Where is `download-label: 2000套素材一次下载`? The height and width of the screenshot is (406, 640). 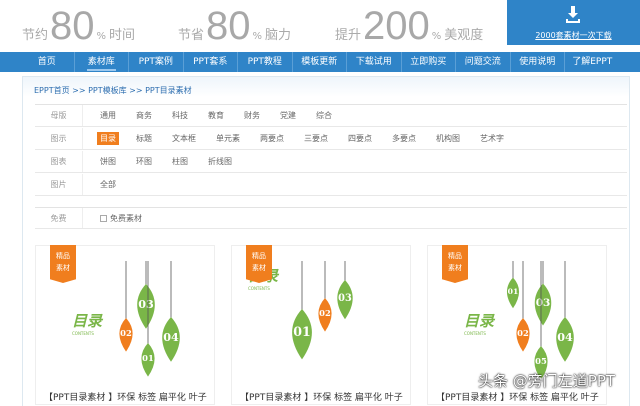
download-label: 2000套素材一次下载 is located at coordinates (573, 35).